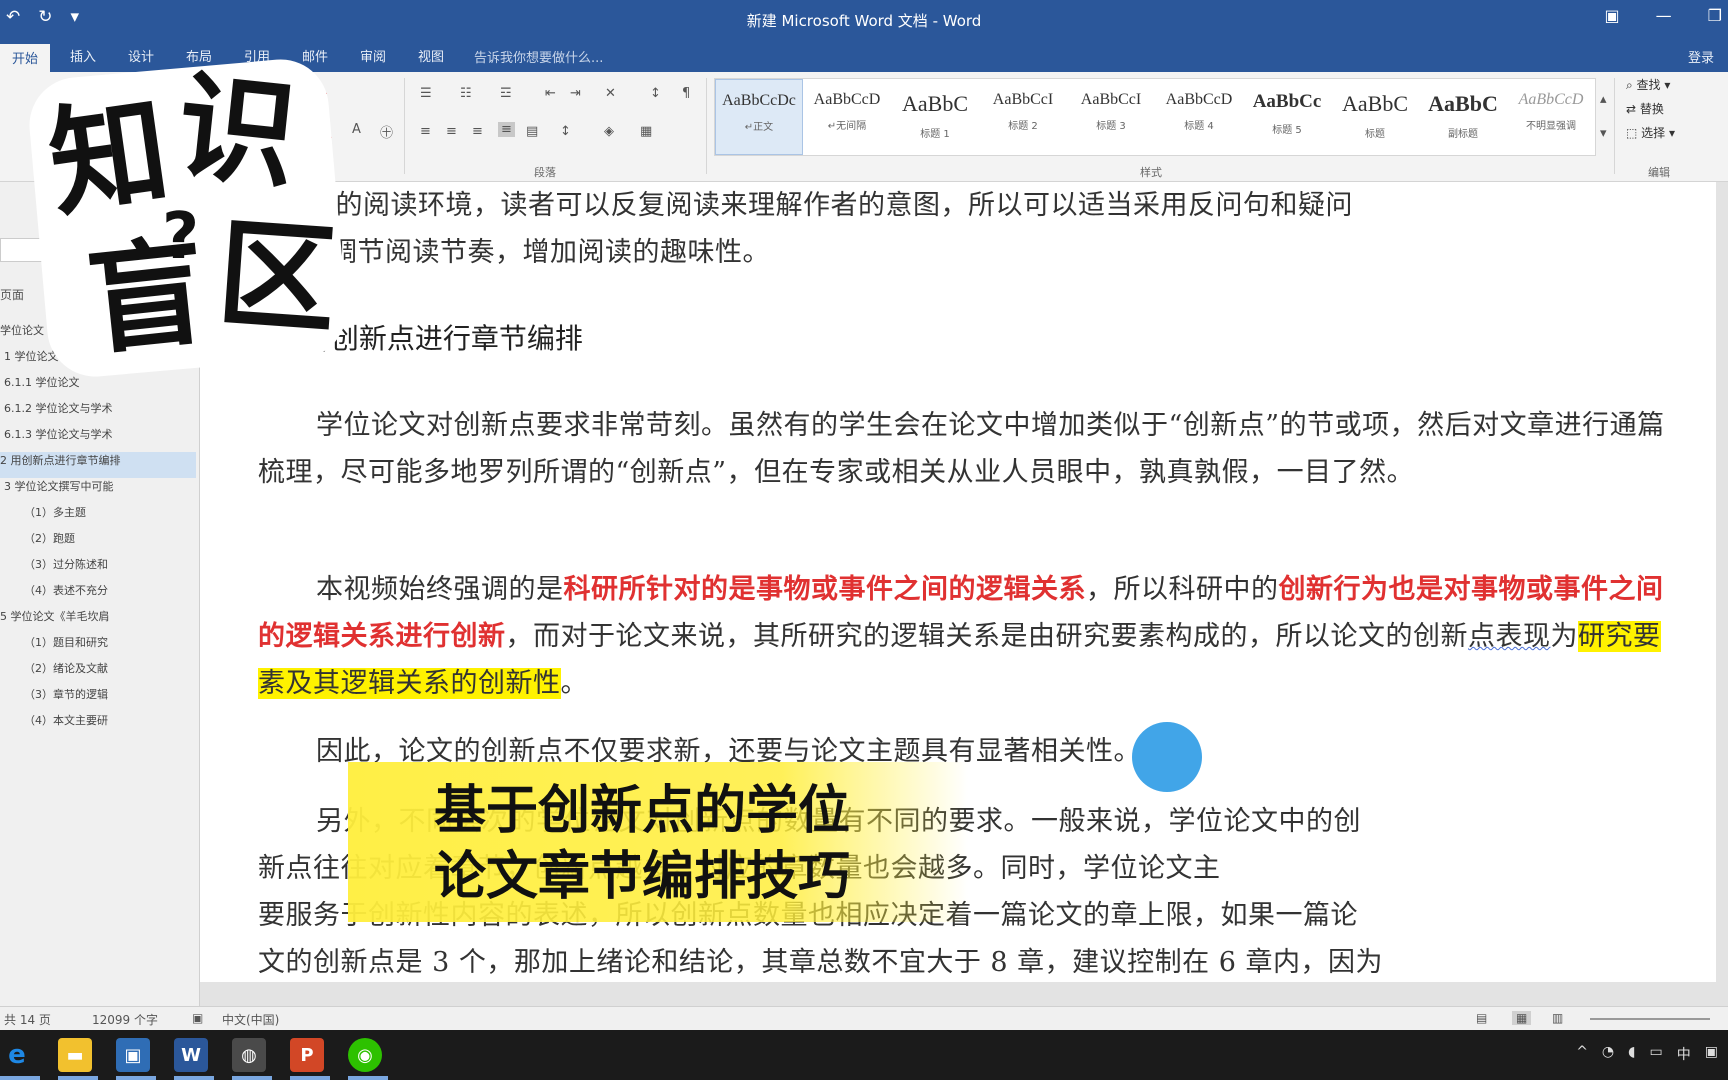  What do you see at coordinates (12, 294) in the screenshot?
I see `nav-tab-pages: 页面` at bounding box center [12, 294].